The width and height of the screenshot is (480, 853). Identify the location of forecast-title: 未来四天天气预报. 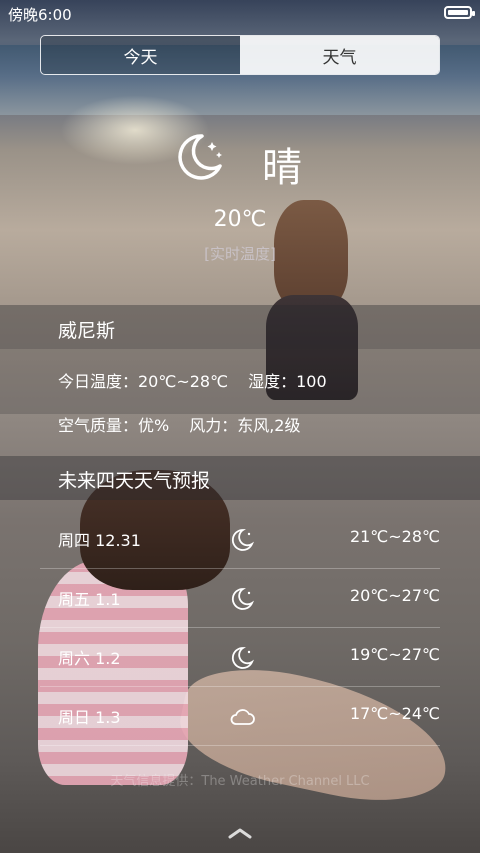
(134, 481).